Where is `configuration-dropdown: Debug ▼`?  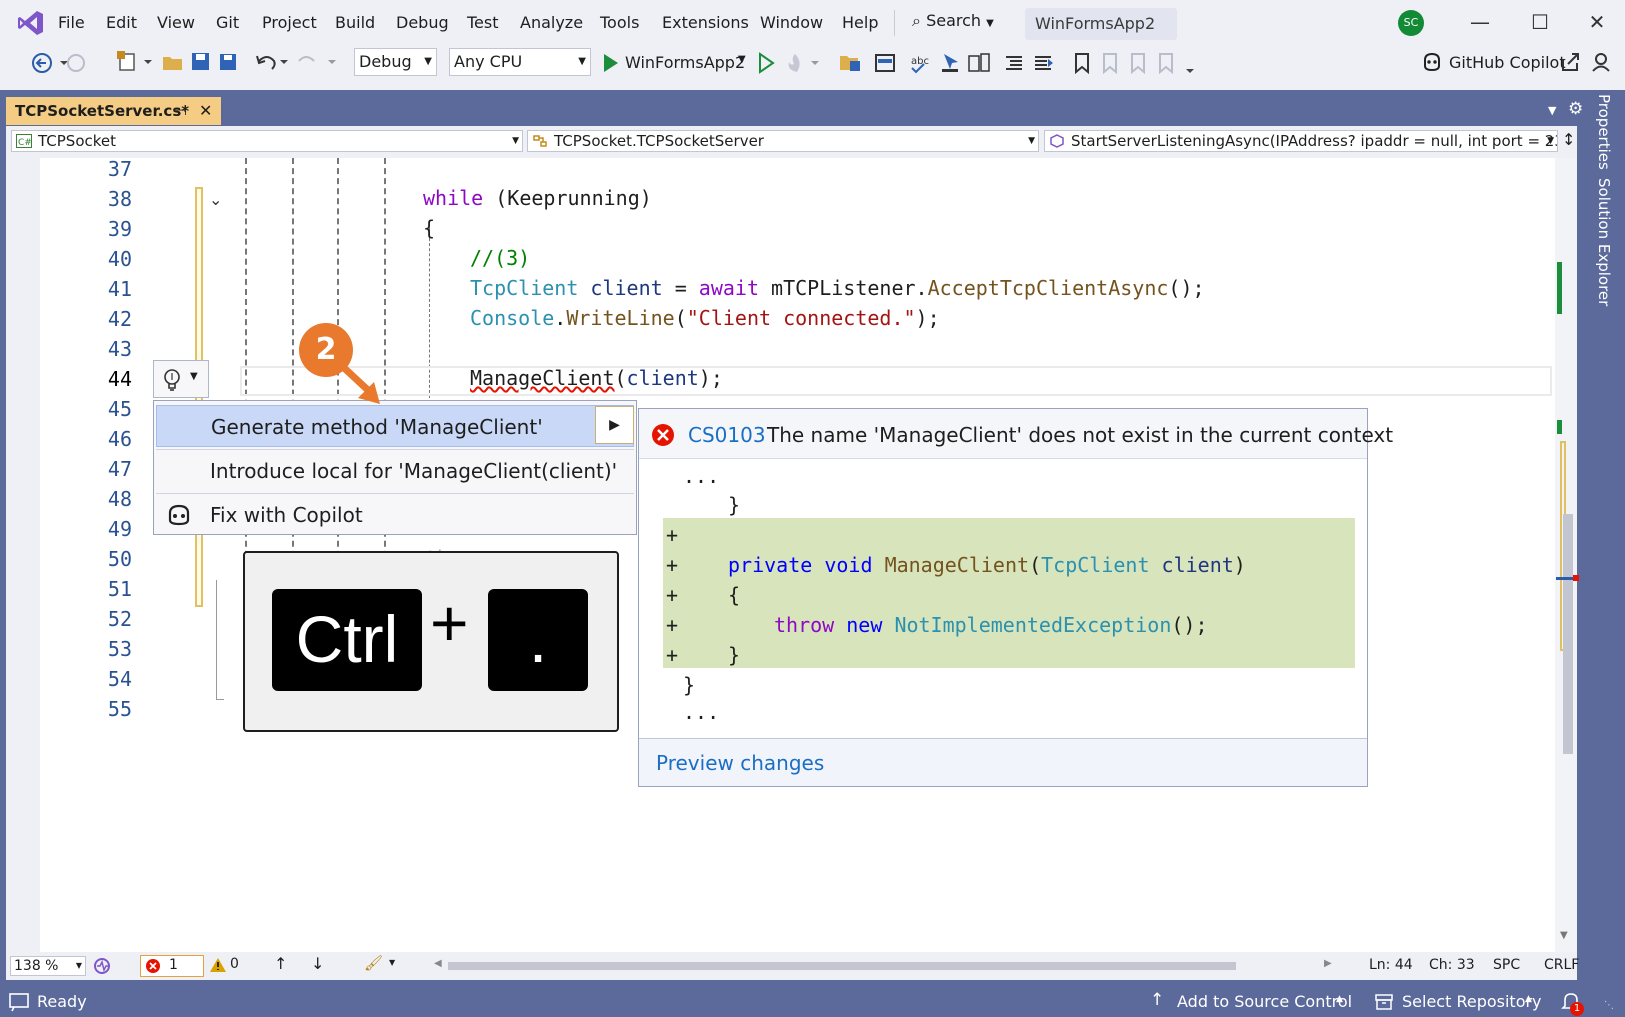
configuration-dropdown: Debug ▼ is located at coordinates (395, 62).